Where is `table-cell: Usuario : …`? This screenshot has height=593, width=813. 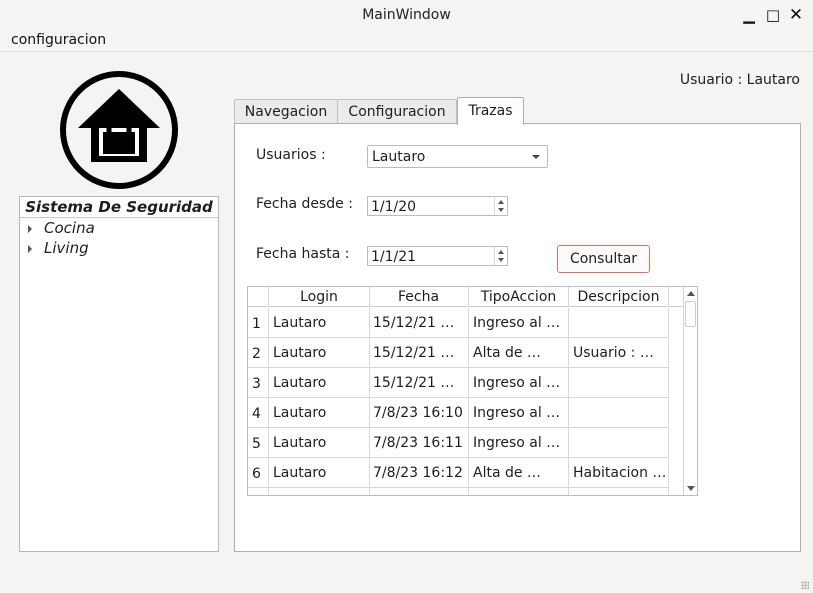
table-cell: Usuario : … is located at coordinates (619, 353).